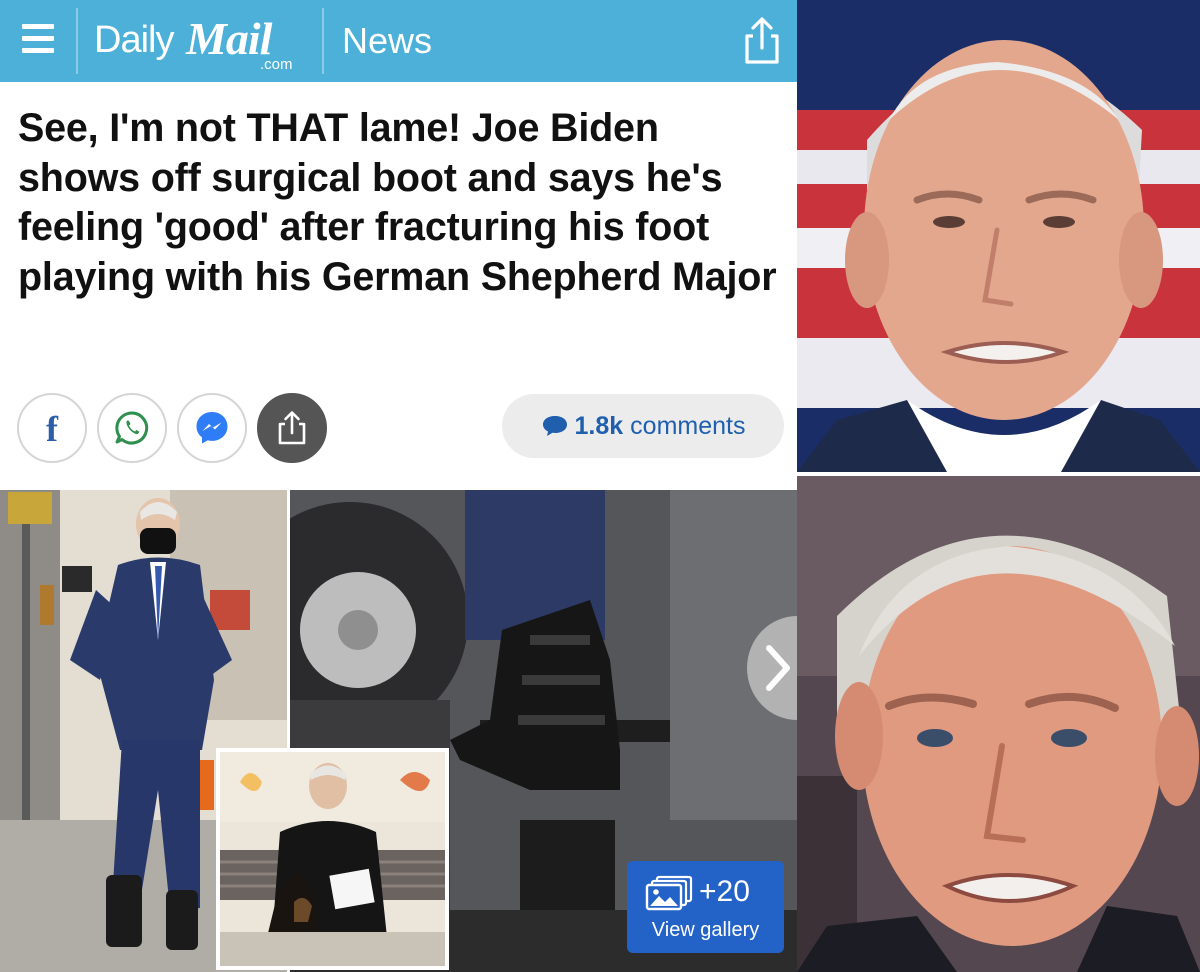 The height and width of the screenshot is (972, 1200). I want to click on share-bar: f 1.8k comments, so click(407, 428).